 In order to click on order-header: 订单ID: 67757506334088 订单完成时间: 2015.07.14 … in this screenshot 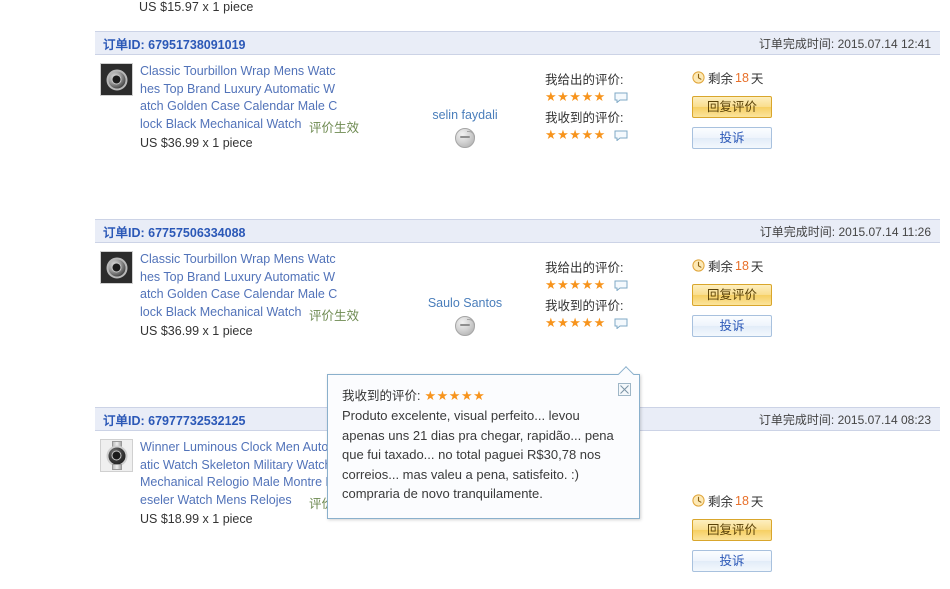, I will do `click(517, 231)`.